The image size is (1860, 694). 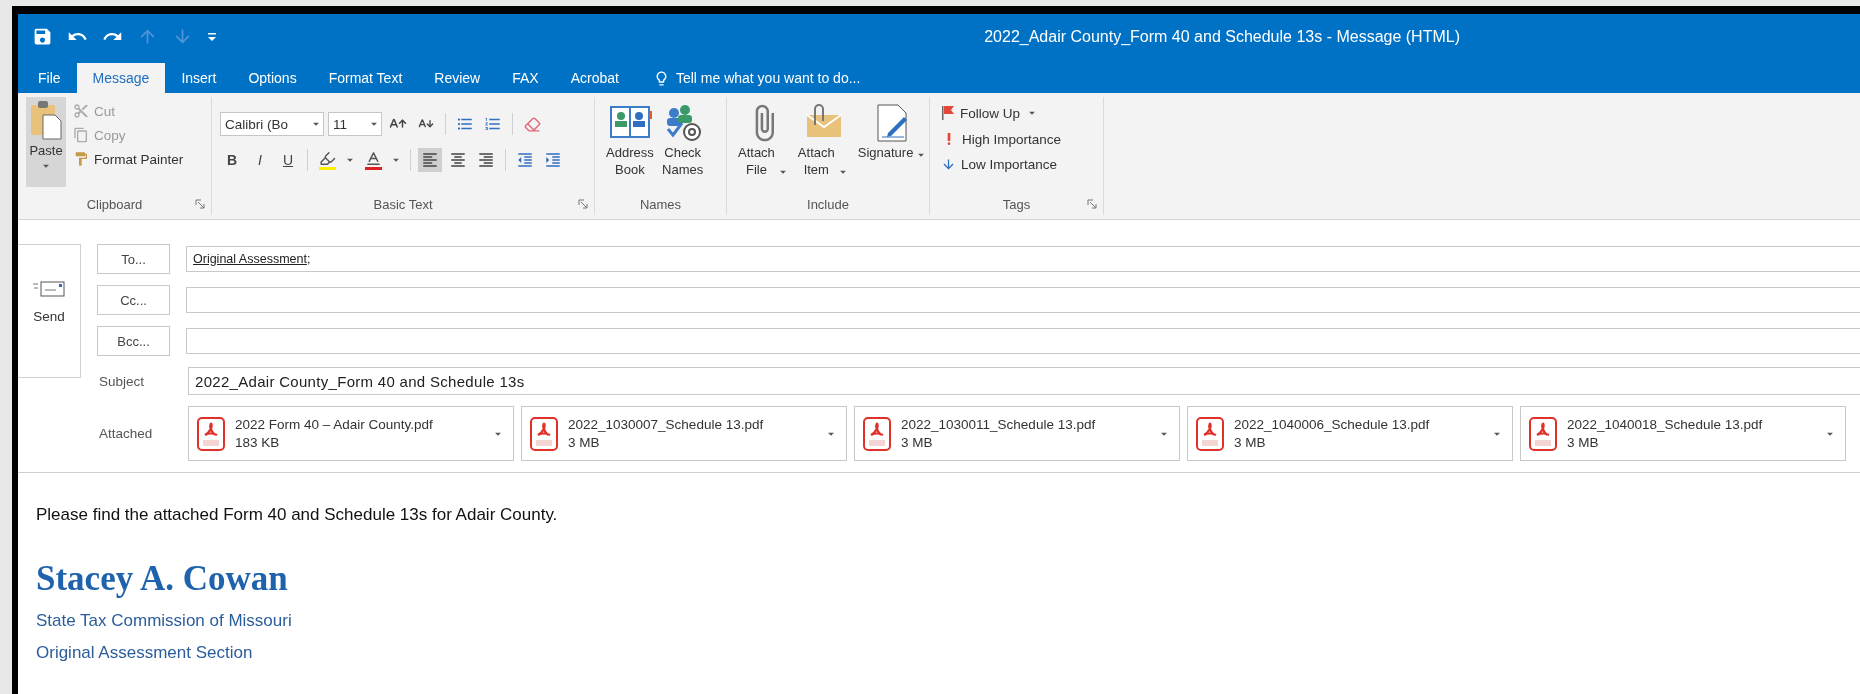 I want to click on copy-icon, so click(x=81, y=135).